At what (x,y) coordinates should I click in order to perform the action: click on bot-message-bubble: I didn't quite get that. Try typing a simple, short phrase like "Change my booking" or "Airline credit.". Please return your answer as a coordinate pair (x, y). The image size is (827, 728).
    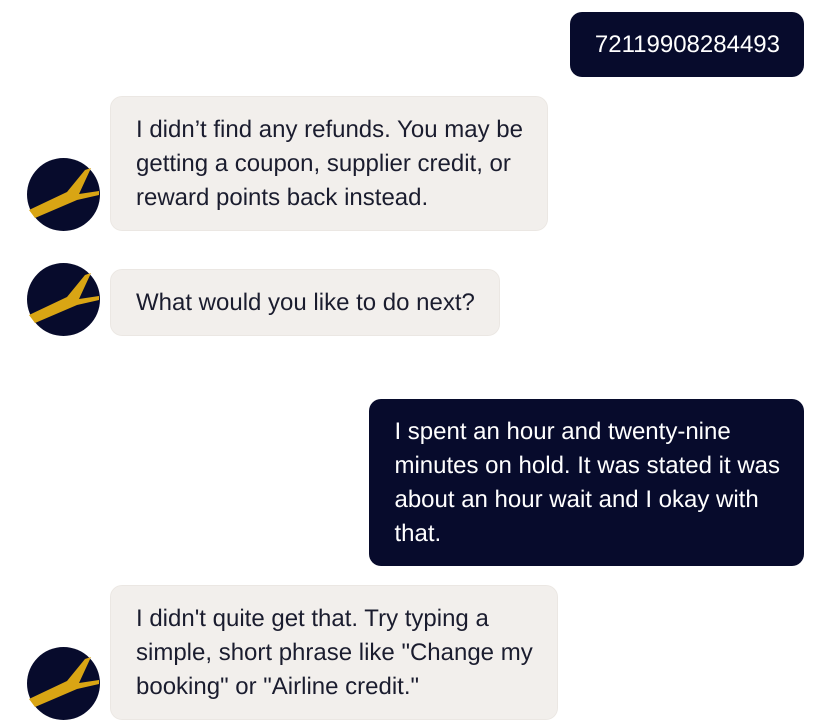
    Looking at the image, I should click on (334, 652).